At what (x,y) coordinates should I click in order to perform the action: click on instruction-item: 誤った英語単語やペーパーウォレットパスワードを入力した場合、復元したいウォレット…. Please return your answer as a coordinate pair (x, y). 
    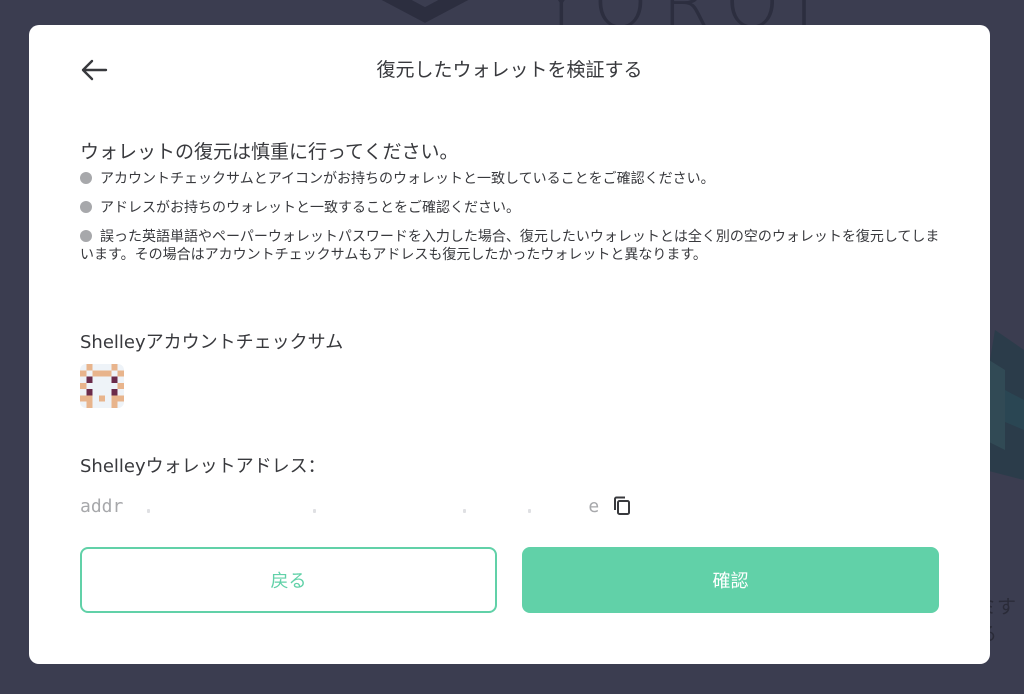
    Looking at the image, I should click on (511, 246).